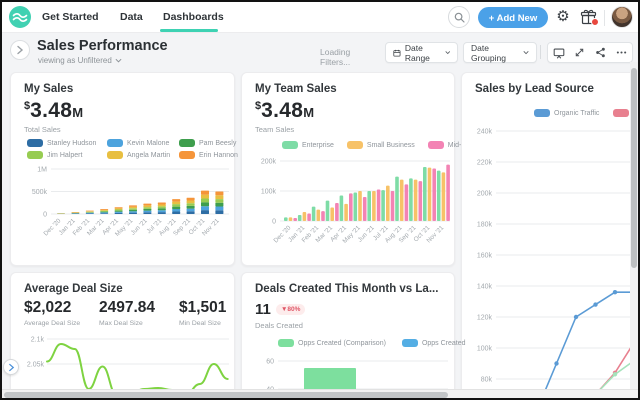 The height and width of the screenshot is (400, 640). I want to click on kpi-label: Deals Created, so click(279, 325).